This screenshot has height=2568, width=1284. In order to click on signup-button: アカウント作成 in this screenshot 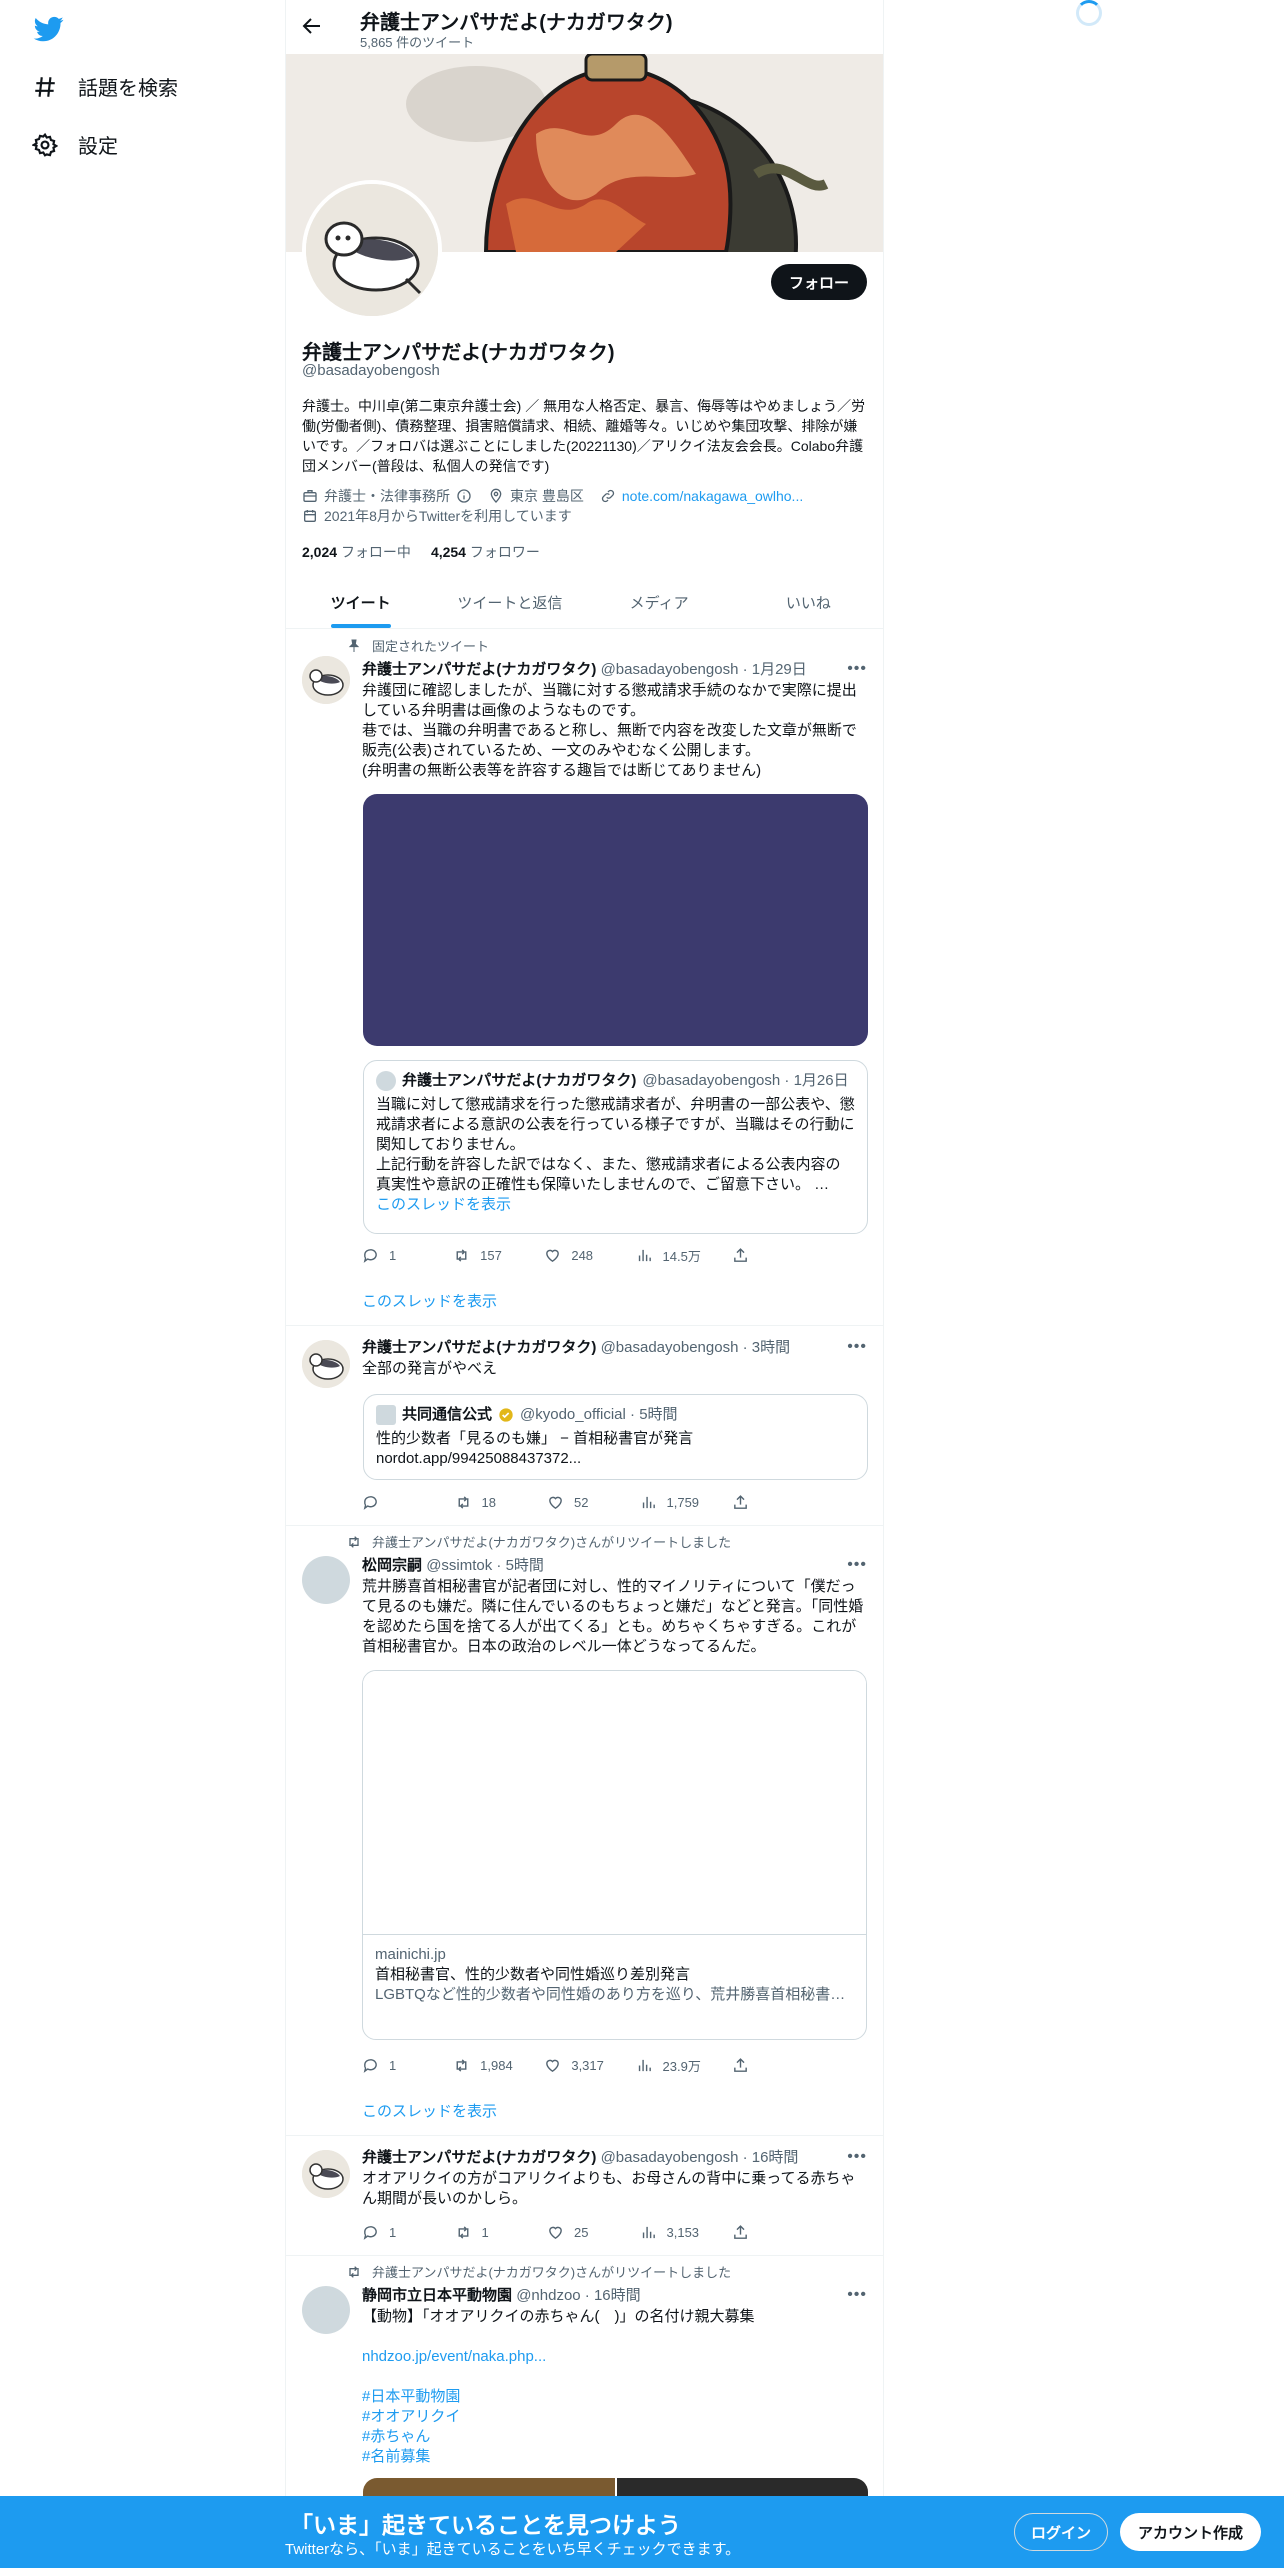, I will do `click(1191, 2532)`.